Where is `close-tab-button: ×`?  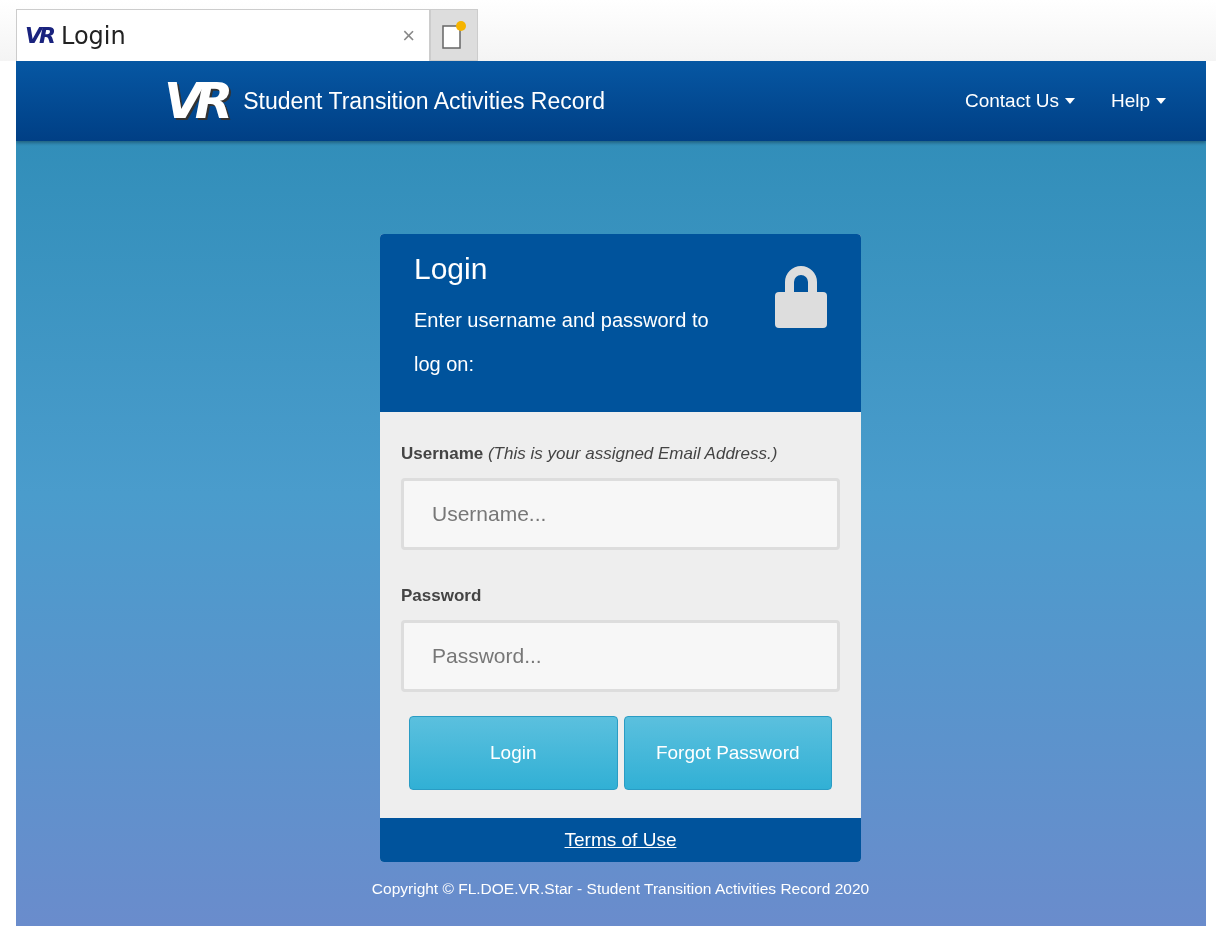 close-tab-button: × is located at coordinates (408, 35).